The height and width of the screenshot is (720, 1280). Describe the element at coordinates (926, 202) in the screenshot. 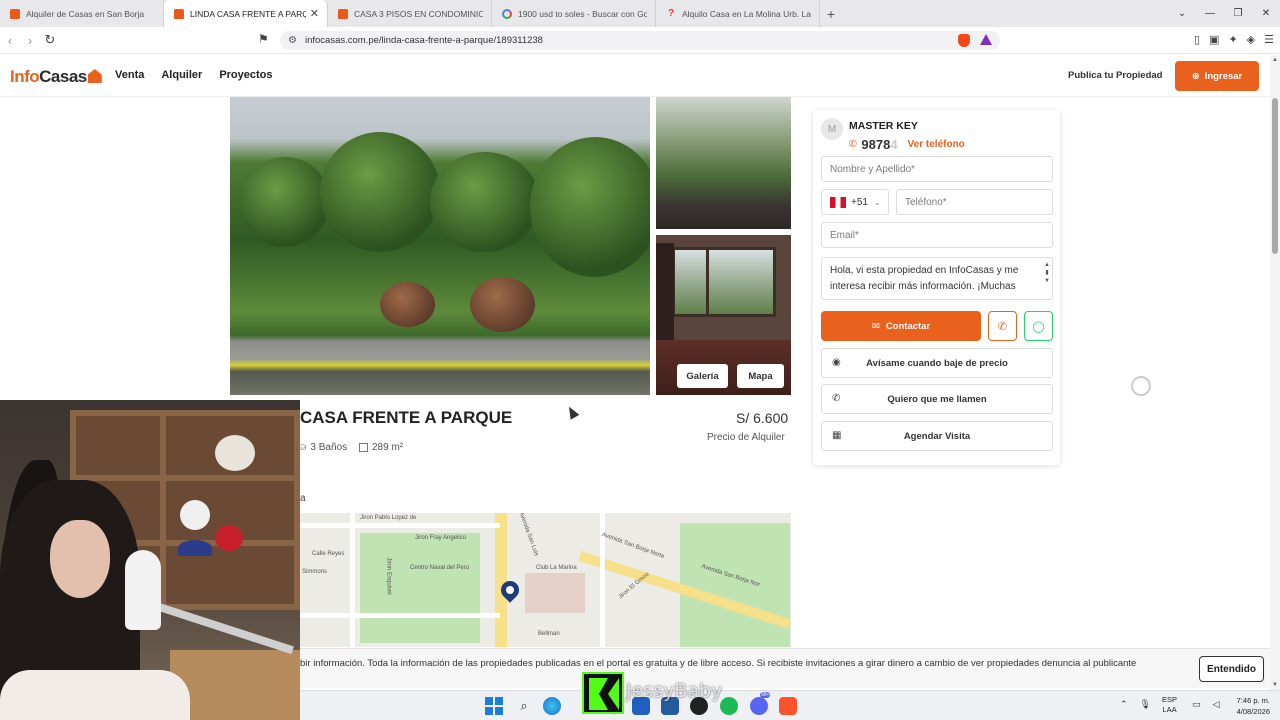

I see `phone-placeholder: Teléfono*` at that location.